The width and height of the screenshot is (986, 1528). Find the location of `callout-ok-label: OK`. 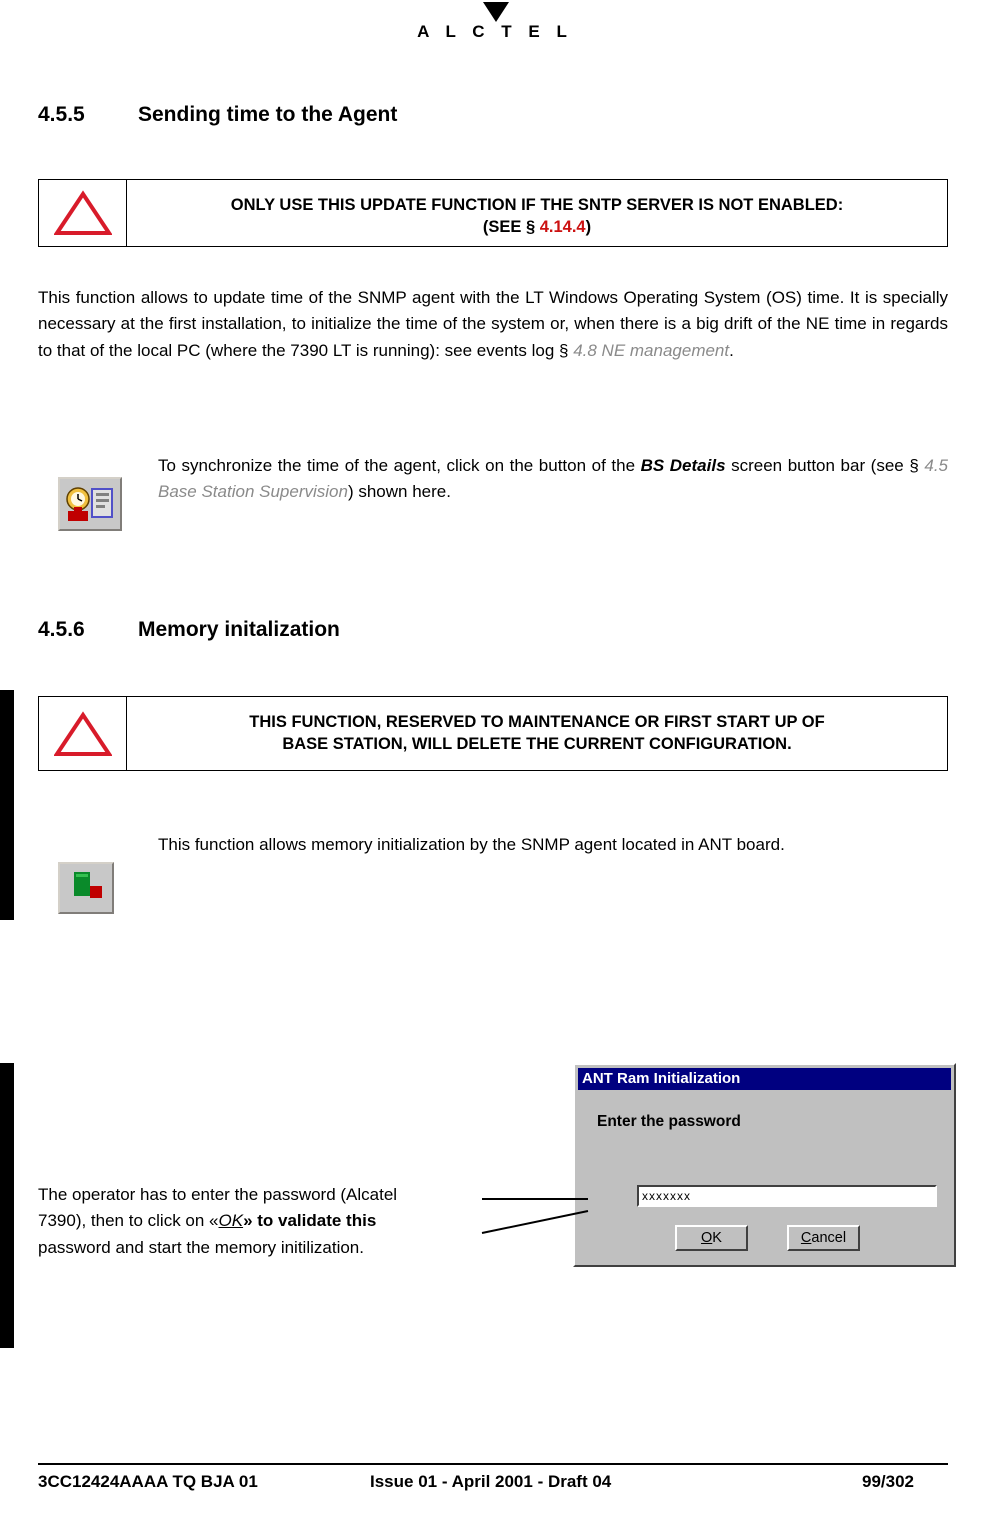

callout-ok-label: OK is located at coordinates (231, 1221).